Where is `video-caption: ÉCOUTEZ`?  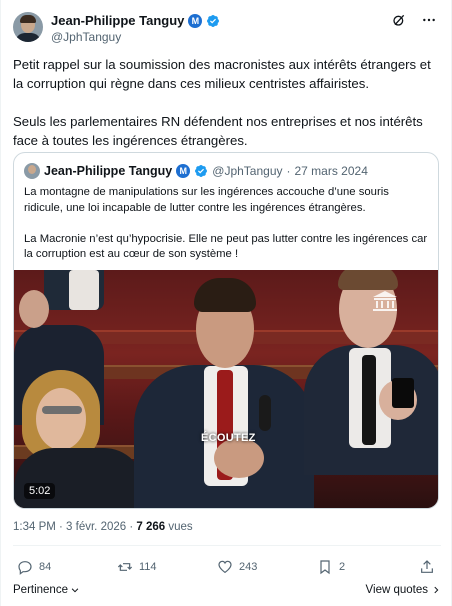
video-caption: ÉCOUTEZ is located at coordinates (228, 438).